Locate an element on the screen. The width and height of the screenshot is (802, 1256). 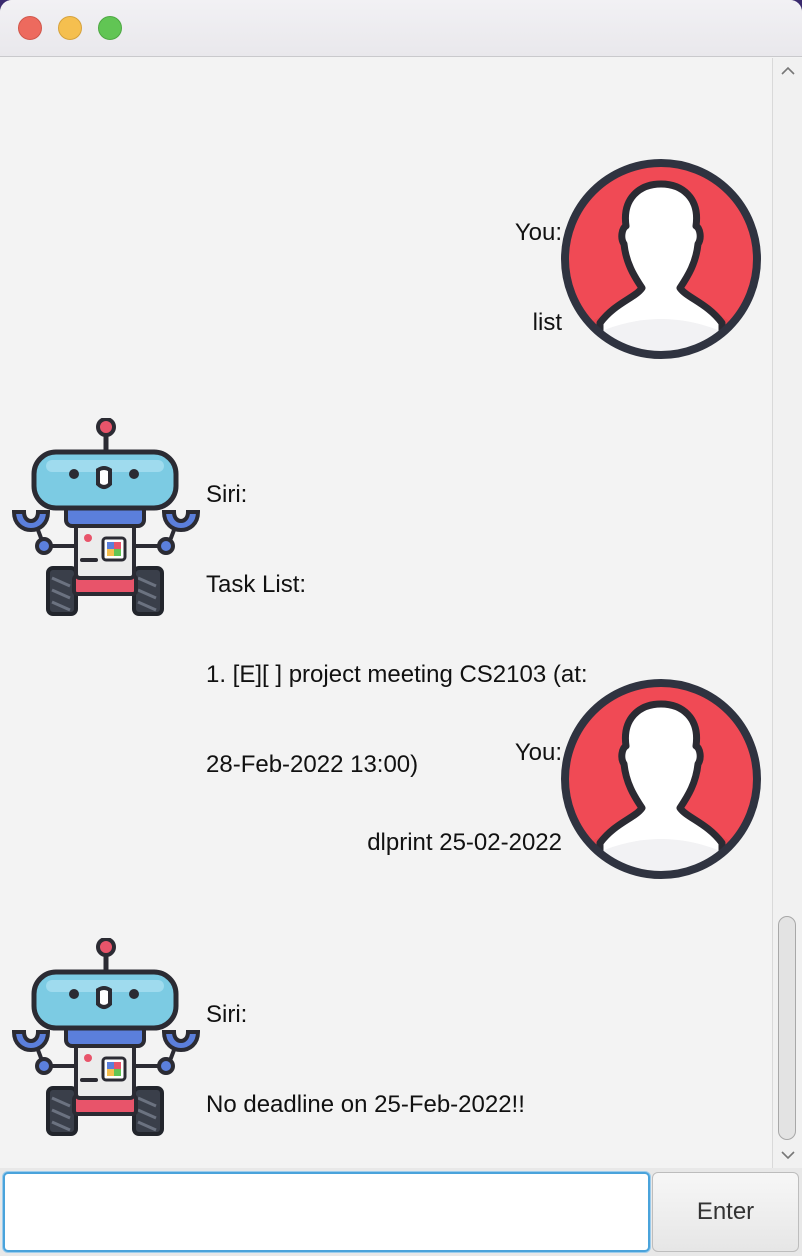
maximize-window-button is located at coordinates (110, 28).